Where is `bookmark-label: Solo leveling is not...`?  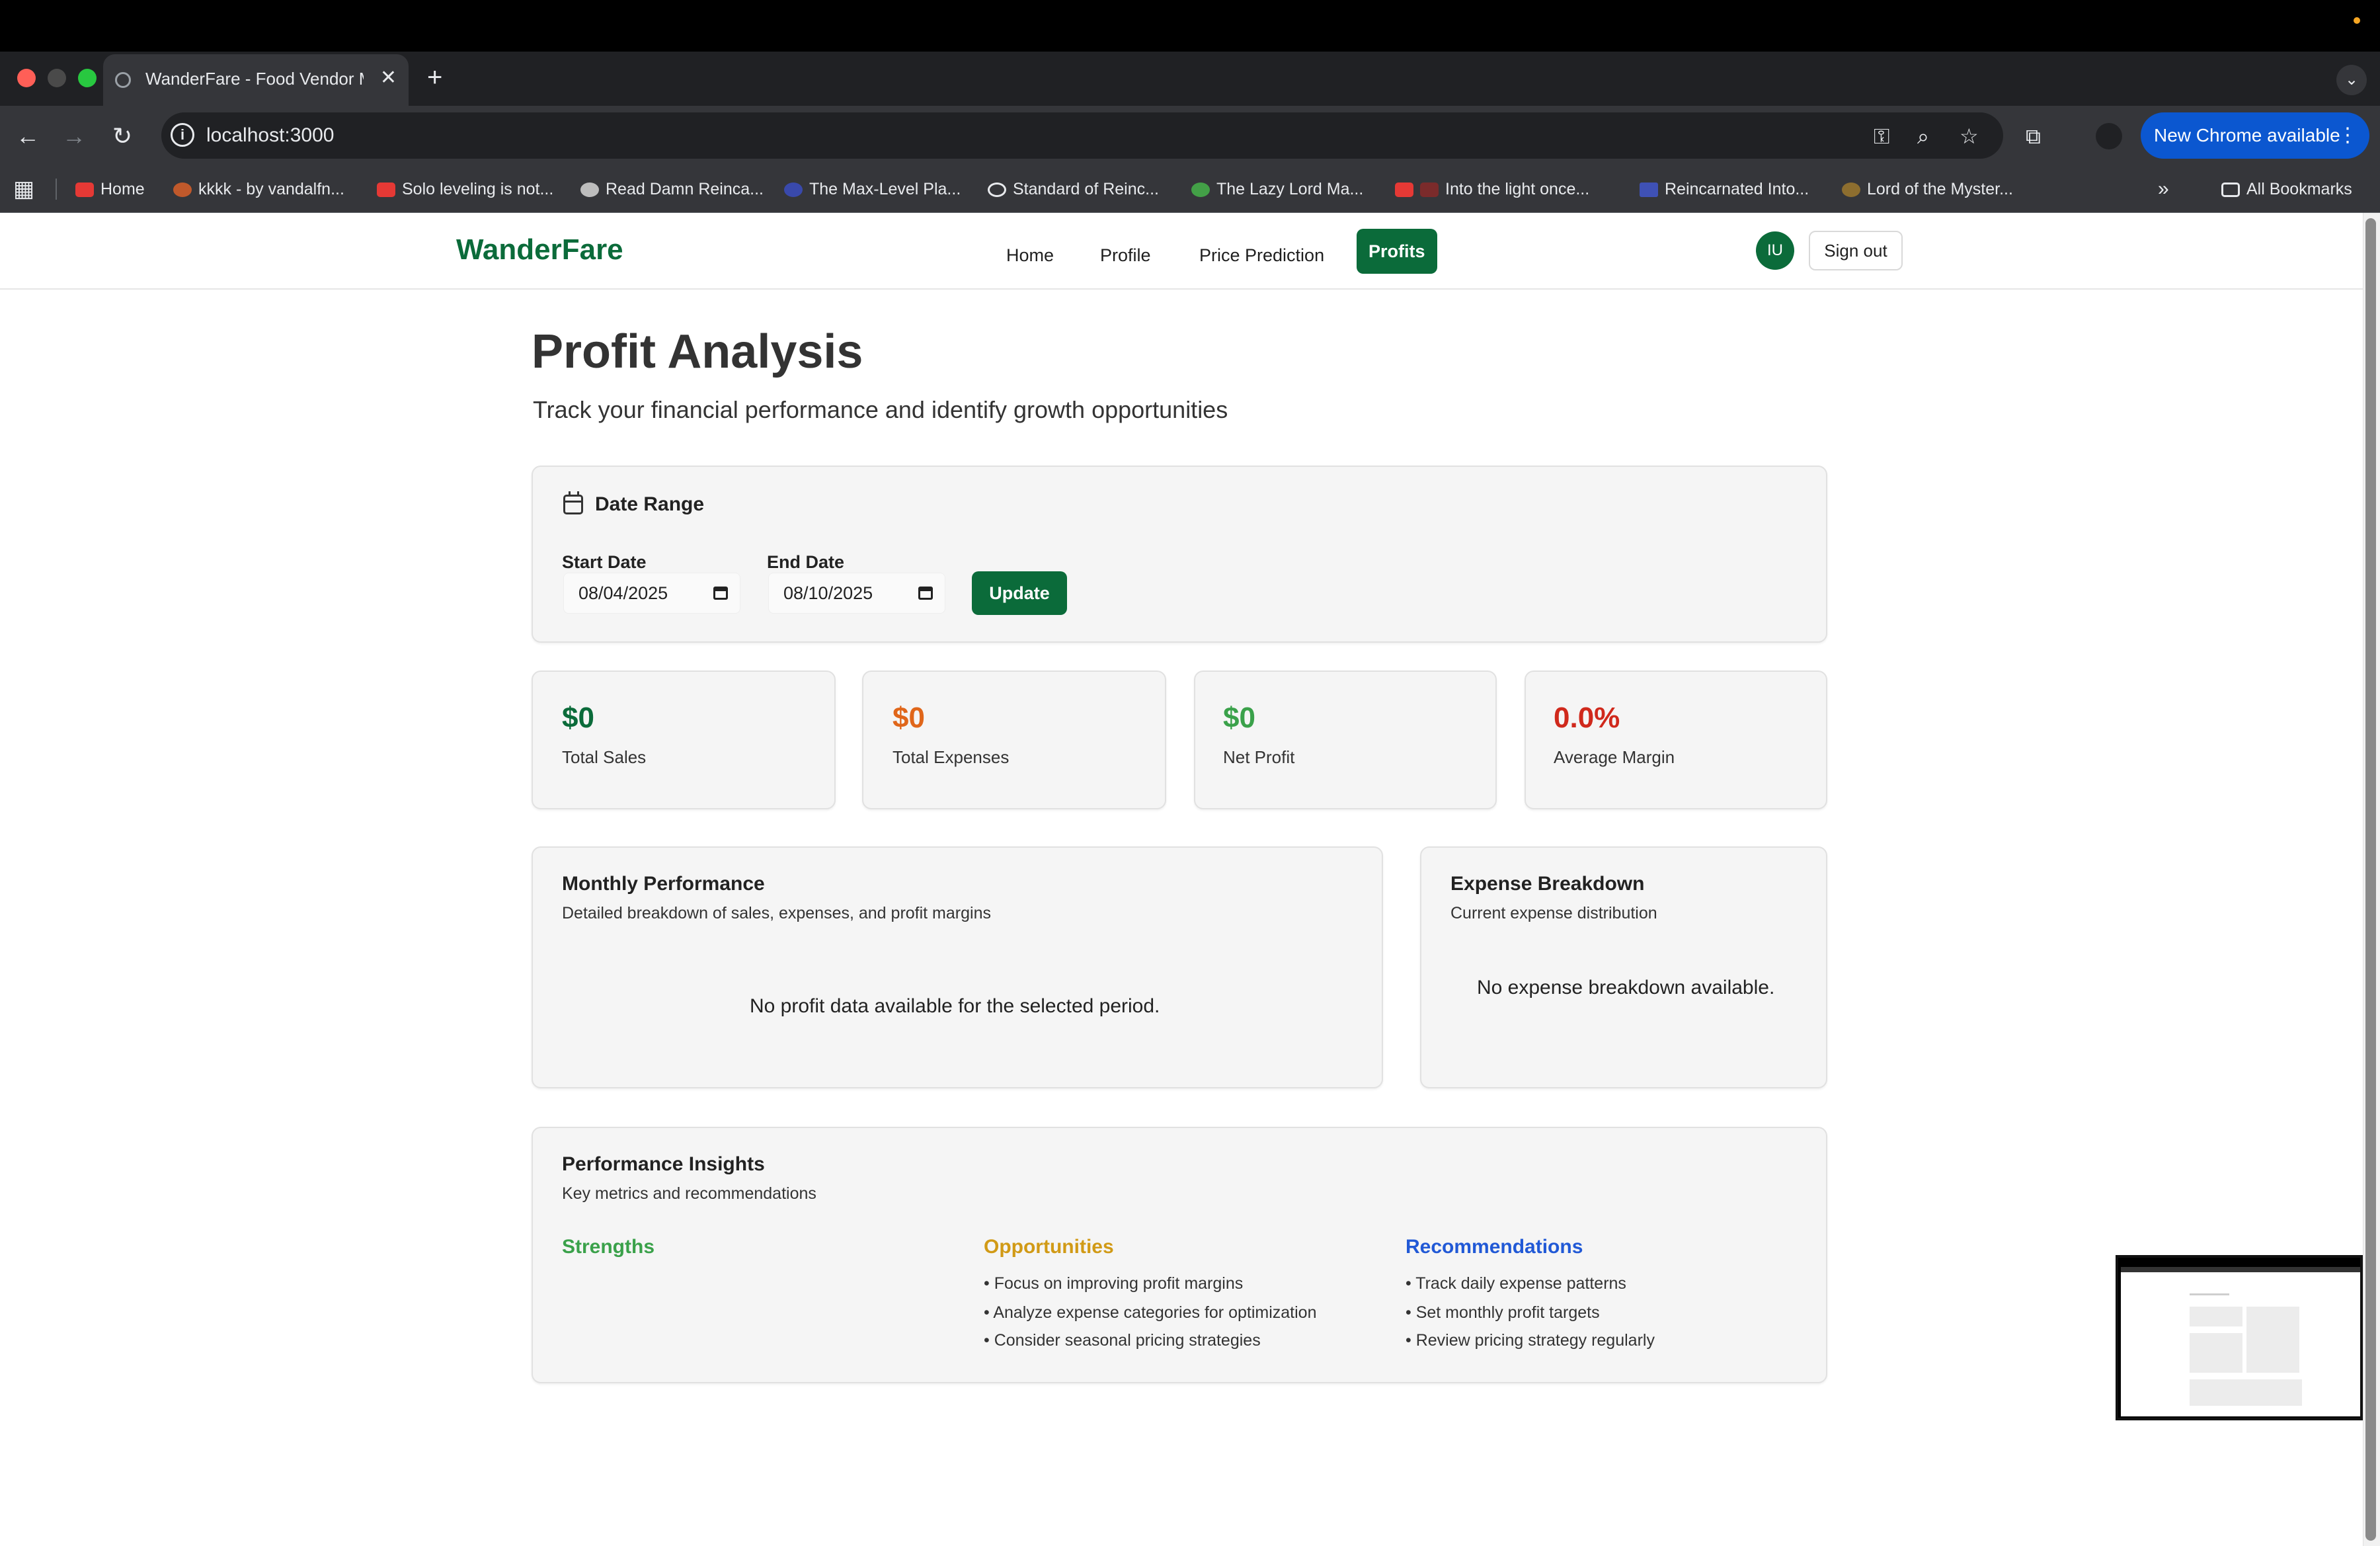
bookmark-label: Solo leveling is not... is located at coordinates (478, 189).